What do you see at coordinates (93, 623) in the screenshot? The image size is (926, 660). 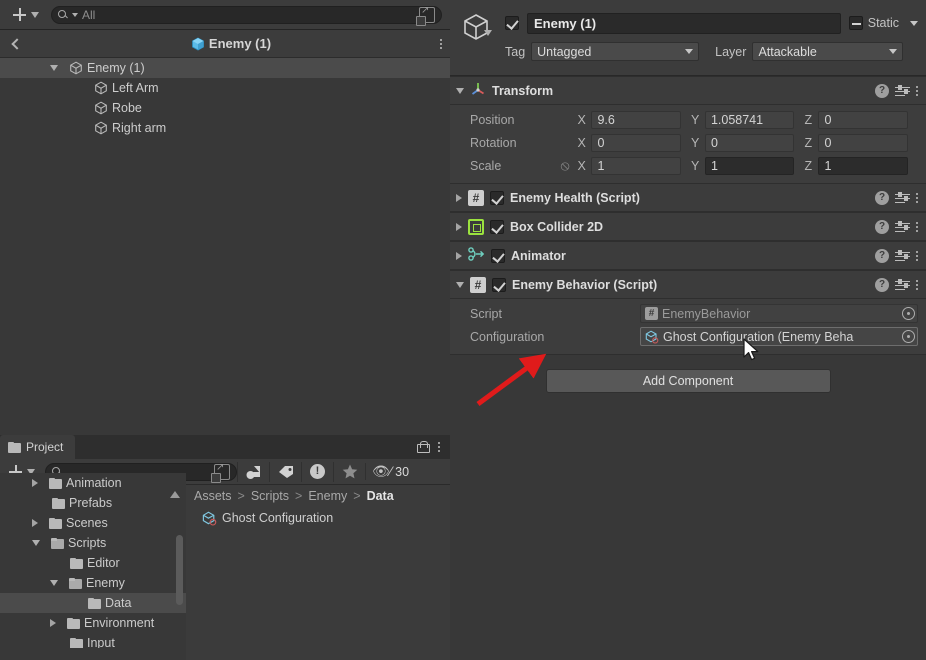 I see `project-folder-environment: Environment` at bounding box center [93, 623].